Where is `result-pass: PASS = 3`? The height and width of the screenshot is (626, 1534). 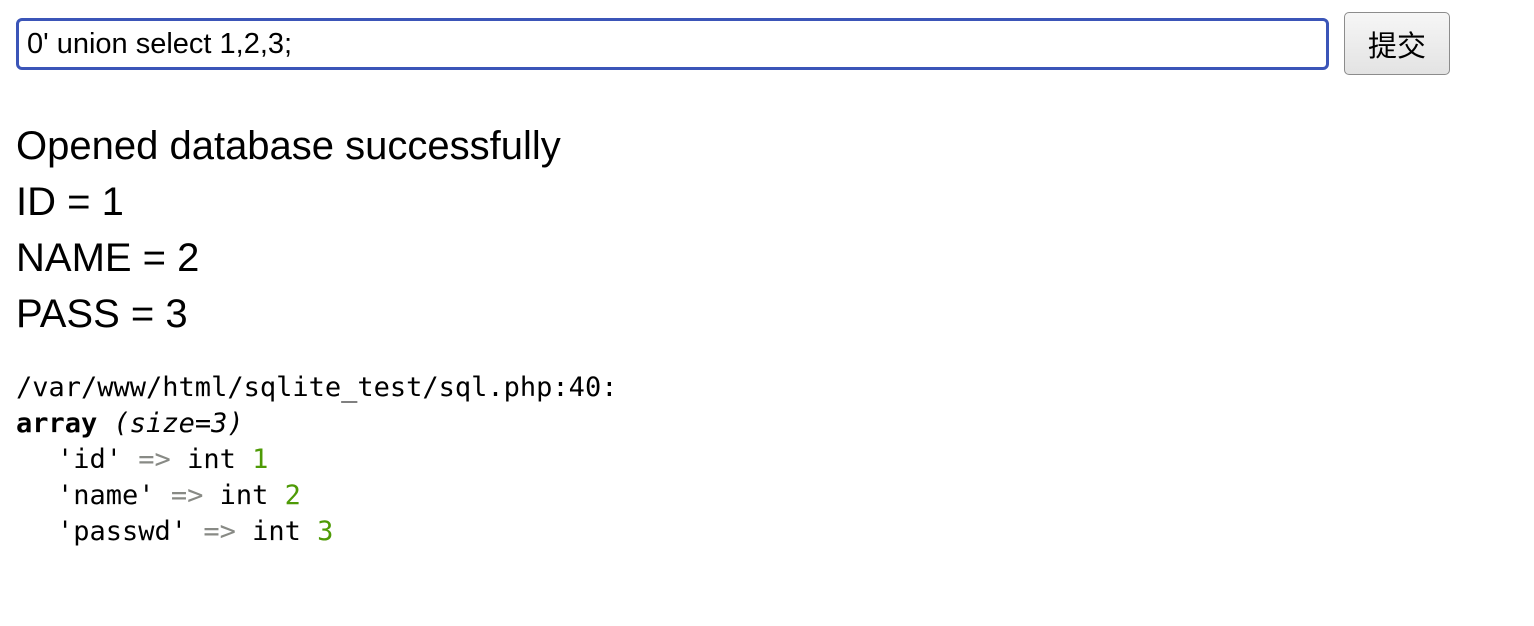
result-pass: PASS = 3 is located at coordinates (102, 314).